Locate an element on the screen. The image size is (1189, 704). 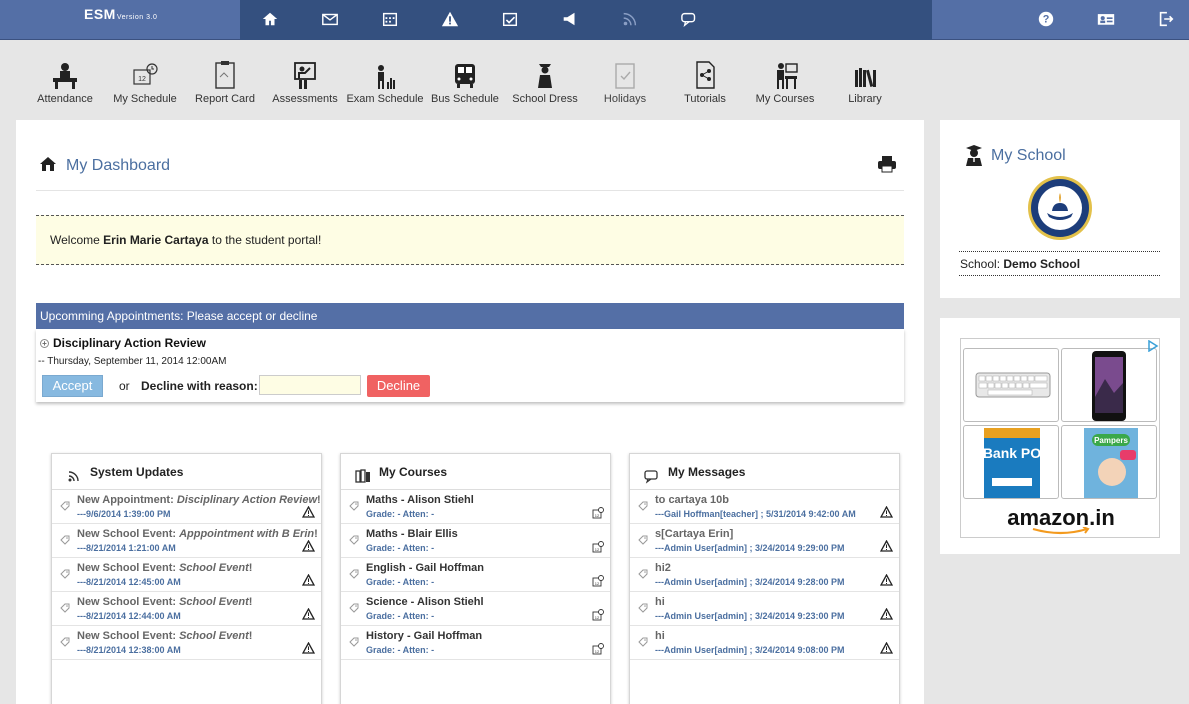
help-icon: ? is located at coordinates (1046, 19).